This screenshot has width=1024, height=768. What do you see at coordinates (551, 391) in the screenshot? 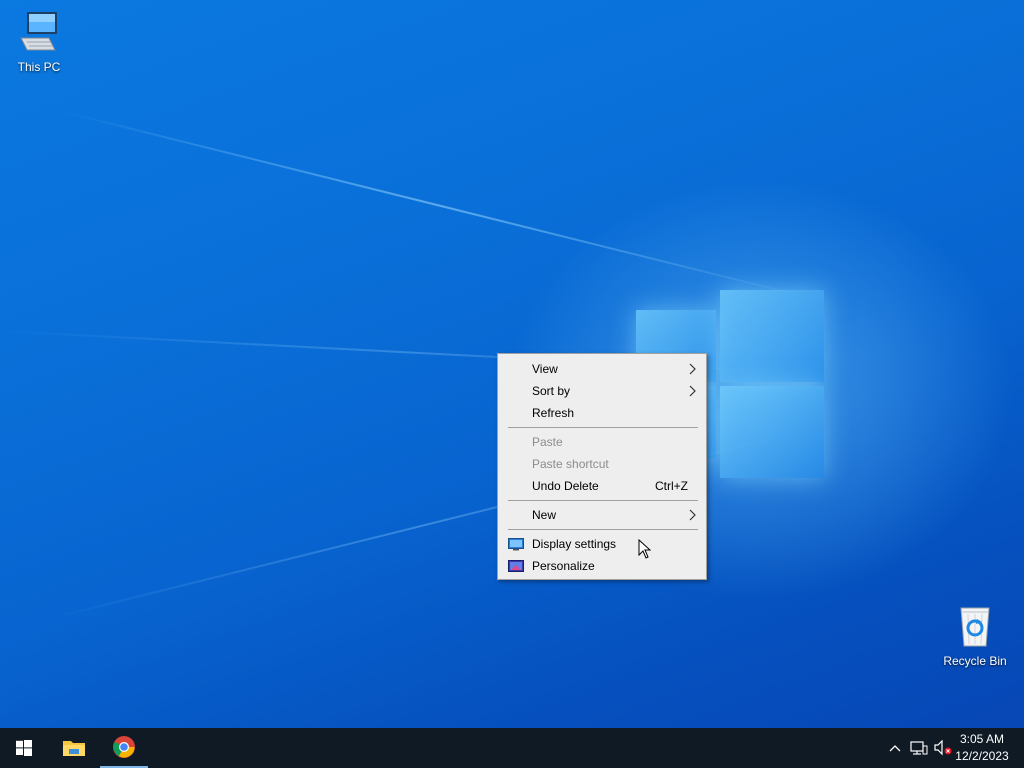
I see `menu-item-label: Sort by` at bounding box center [551, 391].